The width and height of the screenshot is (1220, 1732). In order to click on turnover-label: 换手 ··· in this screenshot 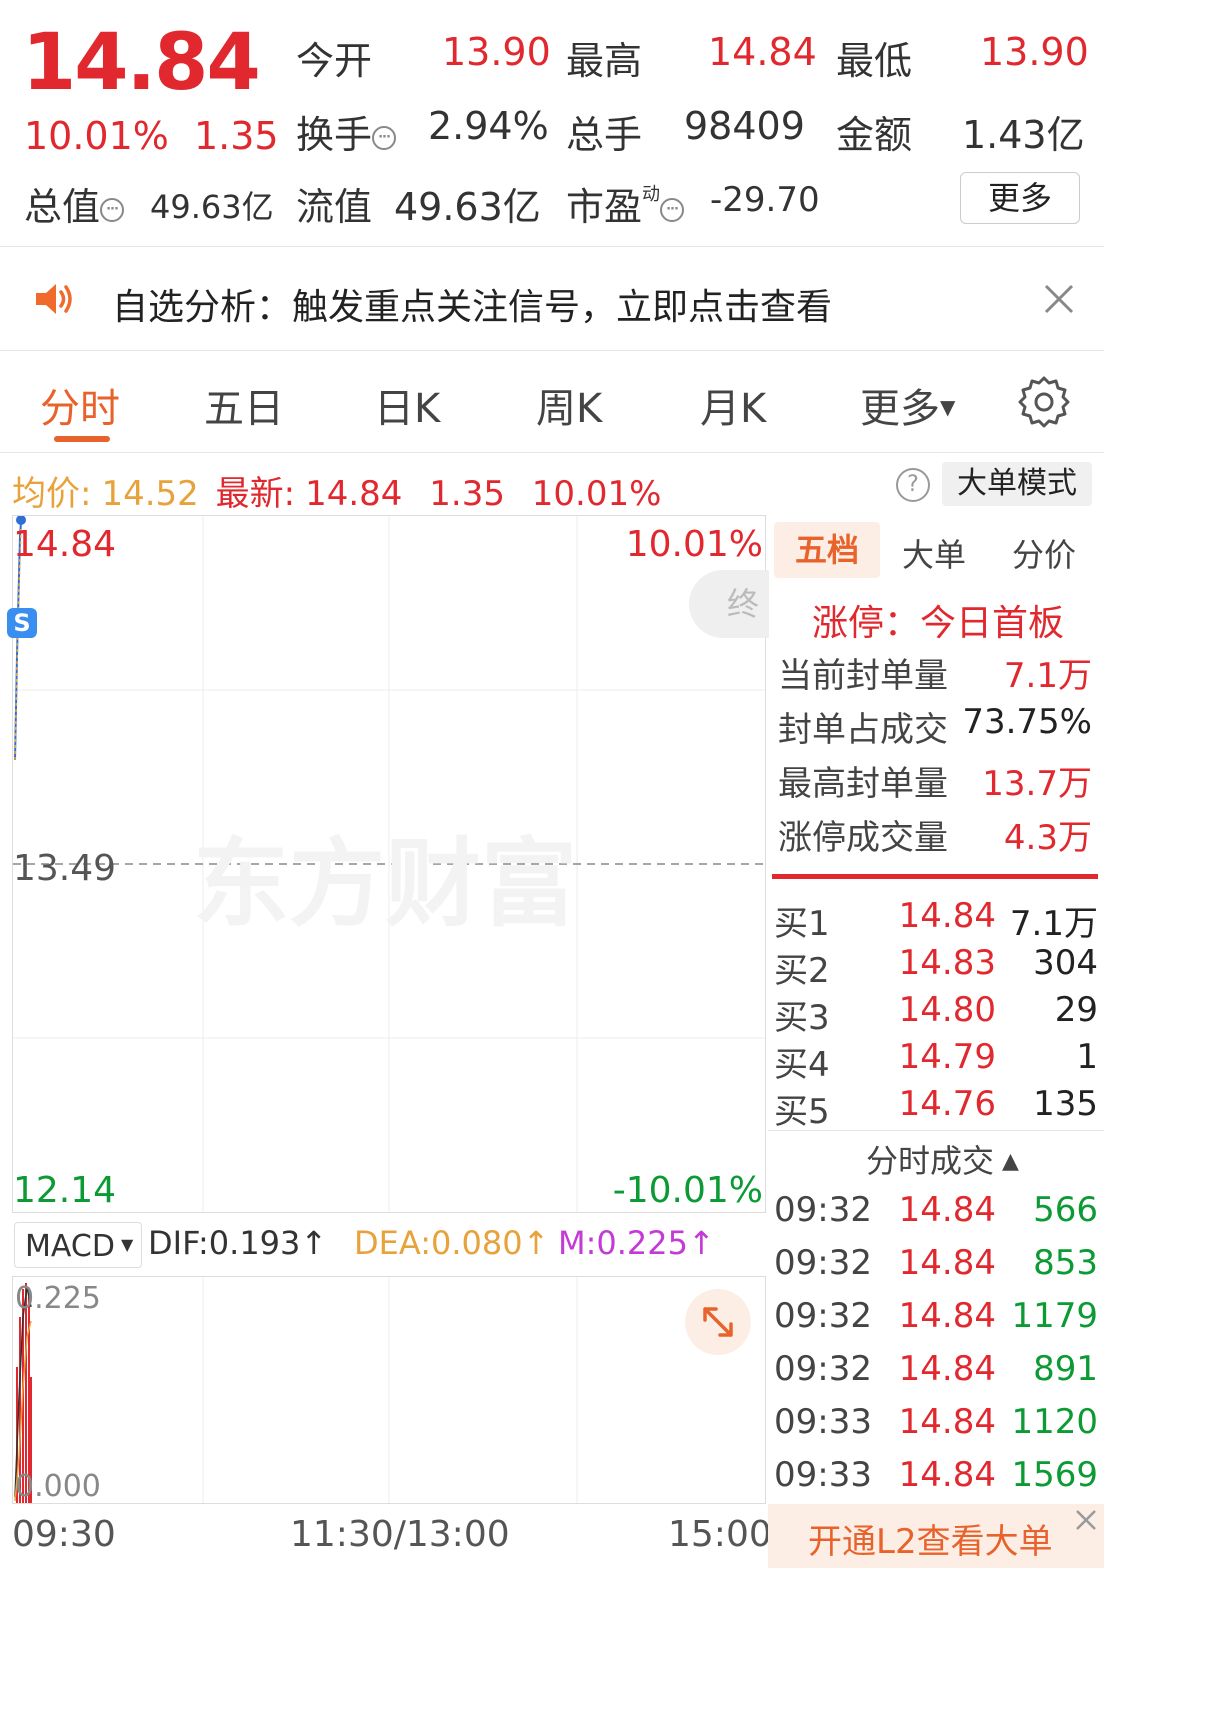, I will do `click(346, 131)`.